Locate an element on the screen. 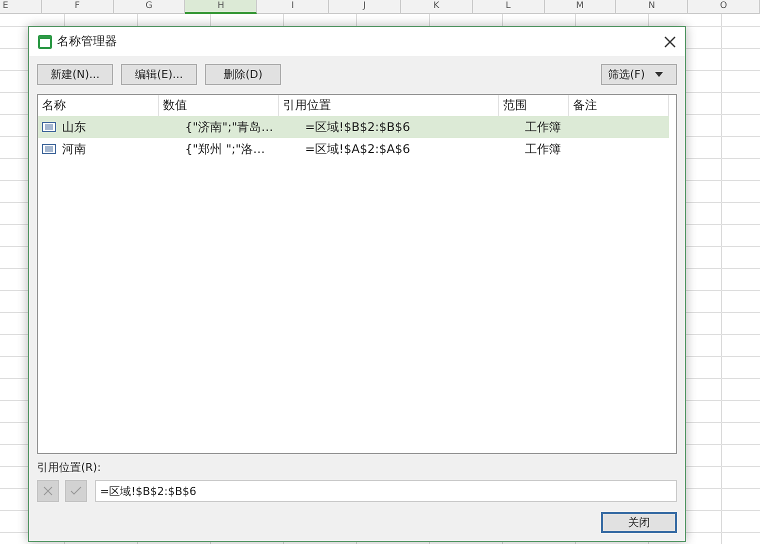  column-header: M is located at coordinates (580, 7).